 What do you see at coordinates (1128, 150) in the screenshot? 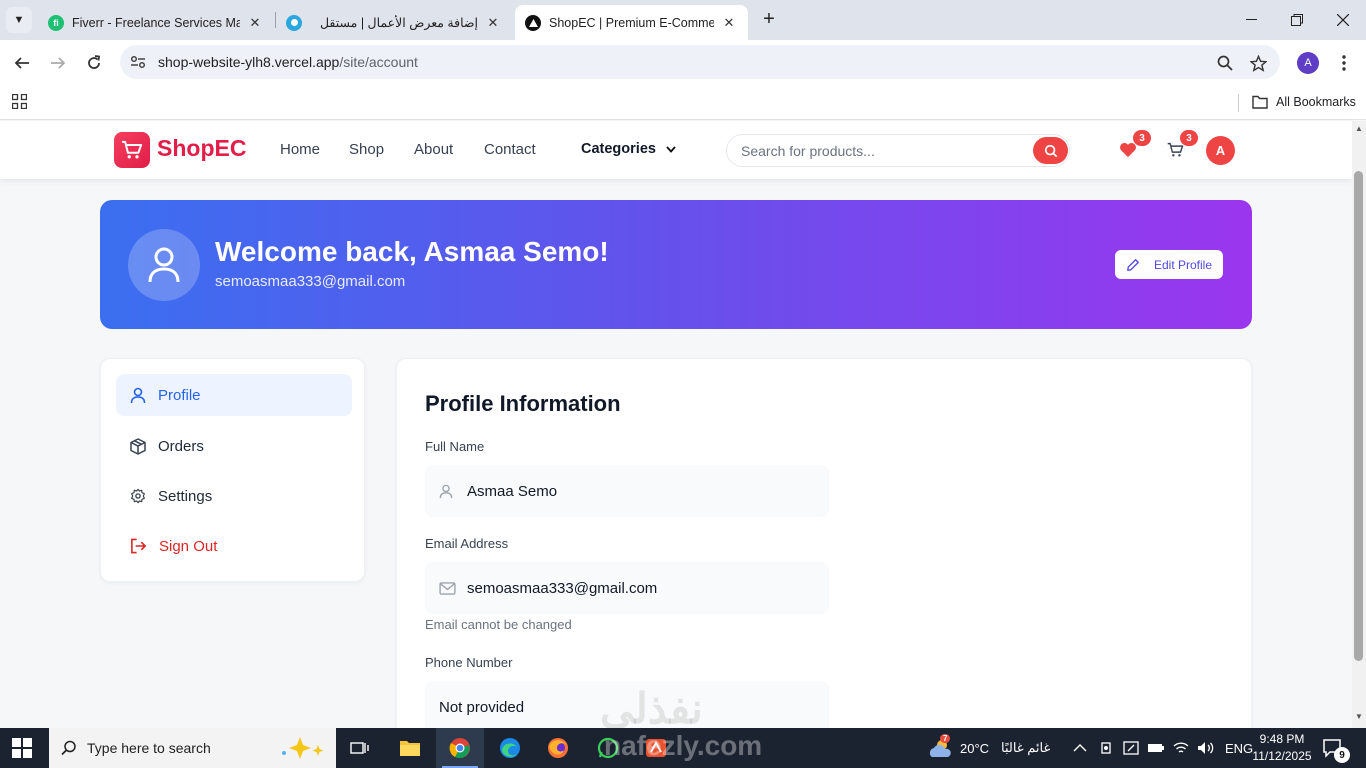
I see `heart-icon` at bounding box center [1128, 150].